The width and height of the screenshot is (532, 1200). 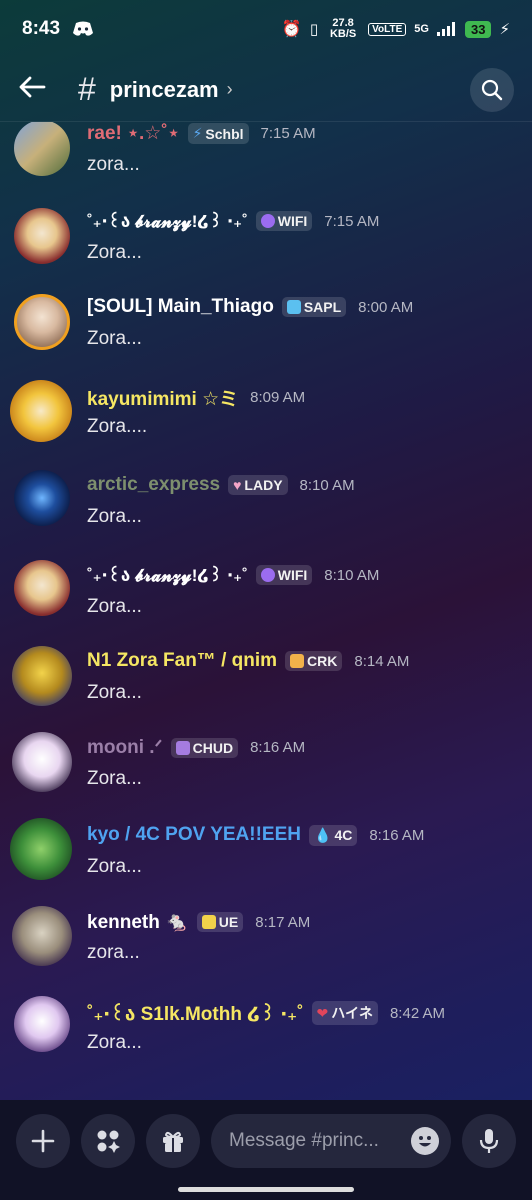 What do you see at coordinates (194, 835) in the screenshot?
I see `username: kyo / 4C POV YEA!!EEH` at bounding box center [194, 835].